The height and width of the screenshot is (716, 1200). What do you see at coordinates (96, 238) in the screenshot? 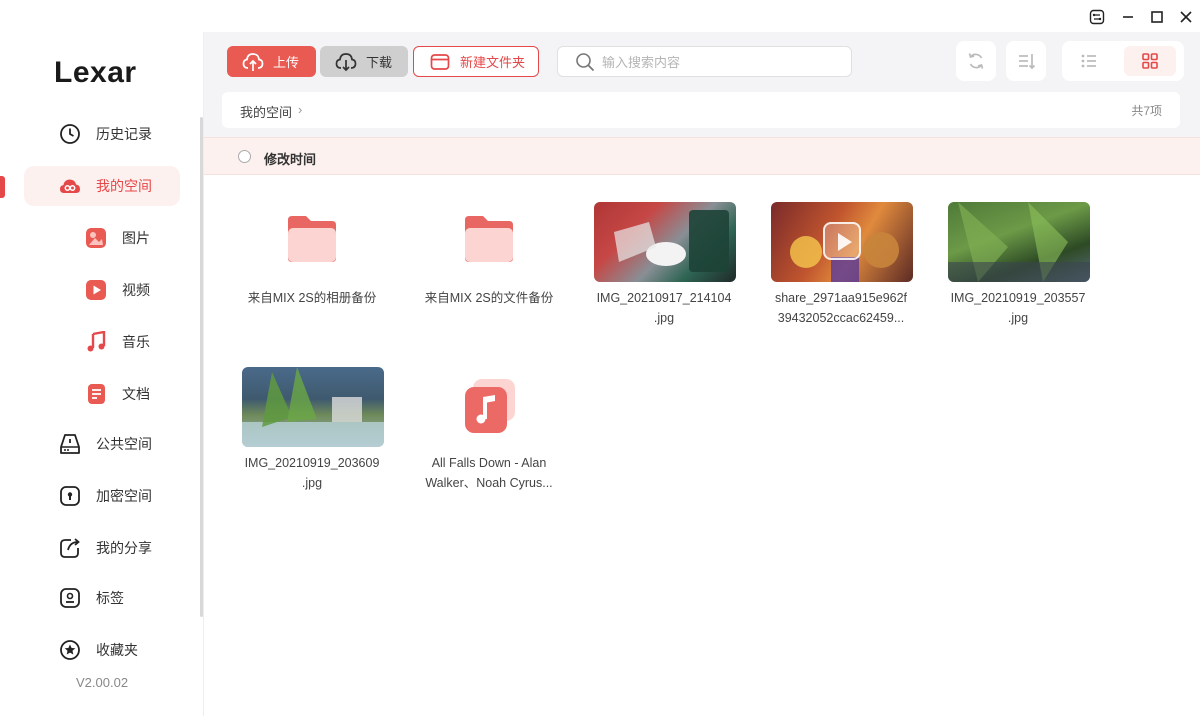
I see `image-icon` at bounding box center [96, 238].